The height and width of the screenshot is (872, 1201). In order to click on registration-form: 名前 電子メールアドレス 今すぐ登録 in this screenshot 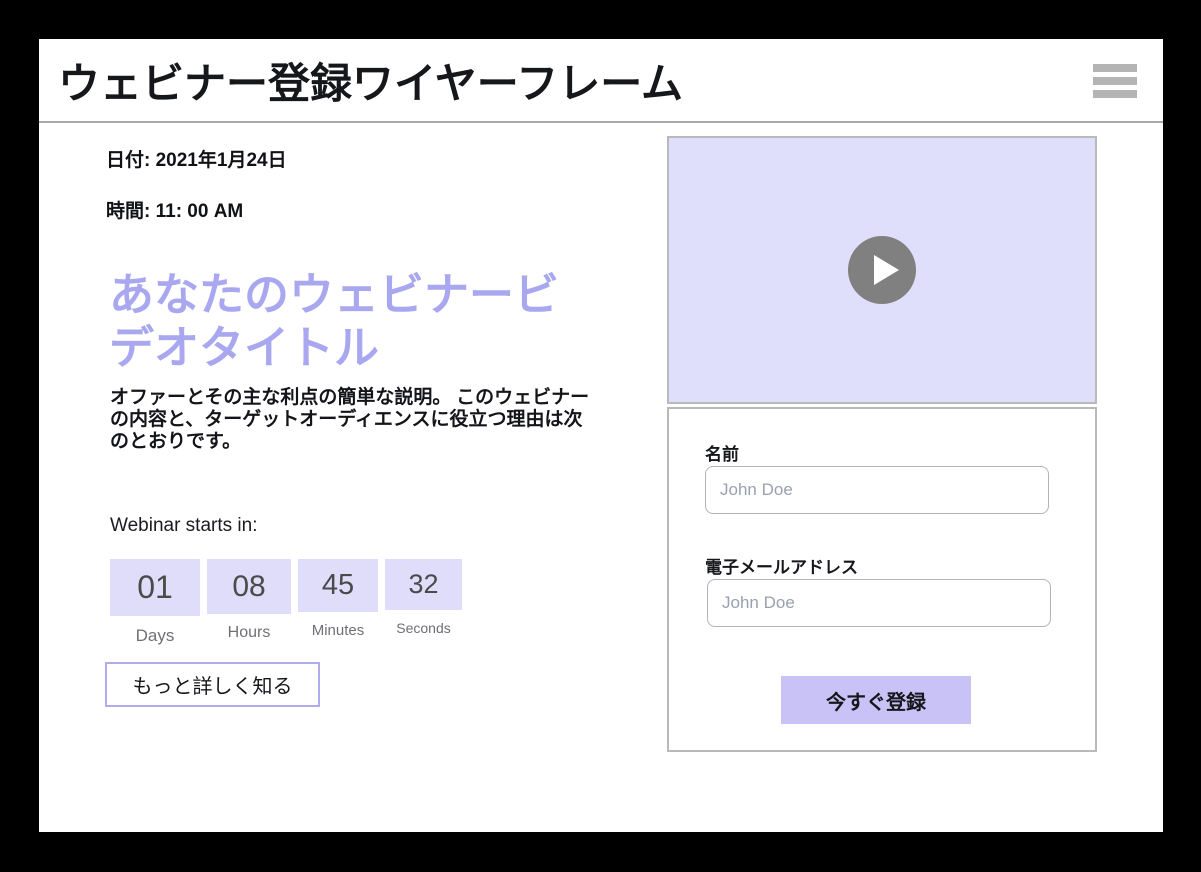, I will do `click(882, 579)`.